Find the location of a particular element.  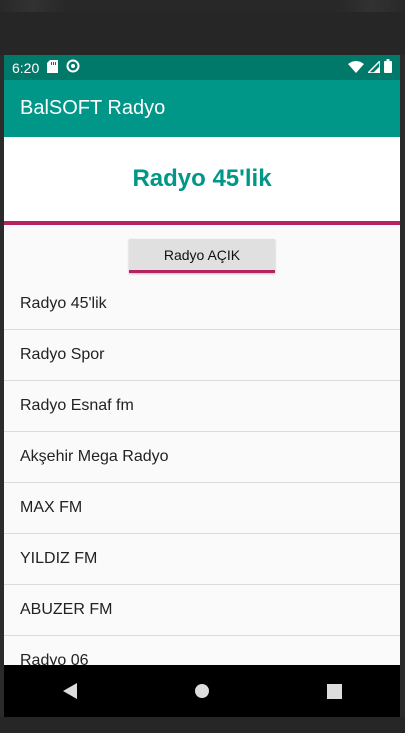

signal-icon is located at coordinates (373, 67).